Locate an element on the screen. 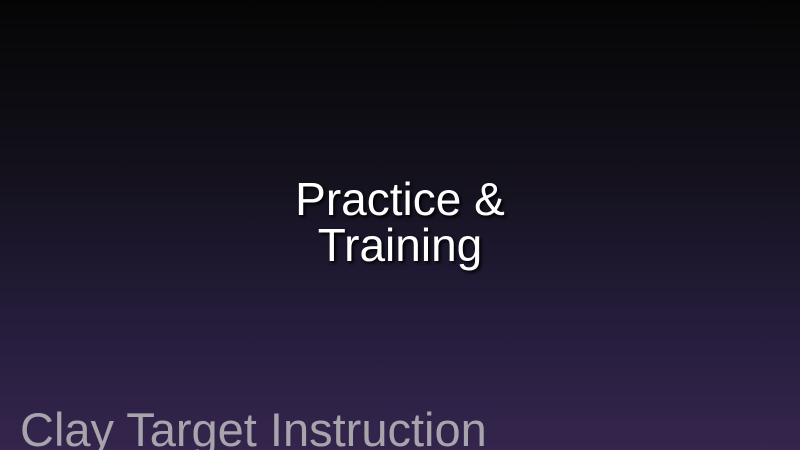 The height and width of the screenshot is (450, 800). slide-title-line-2: Training is located at coordinates (400, 245).